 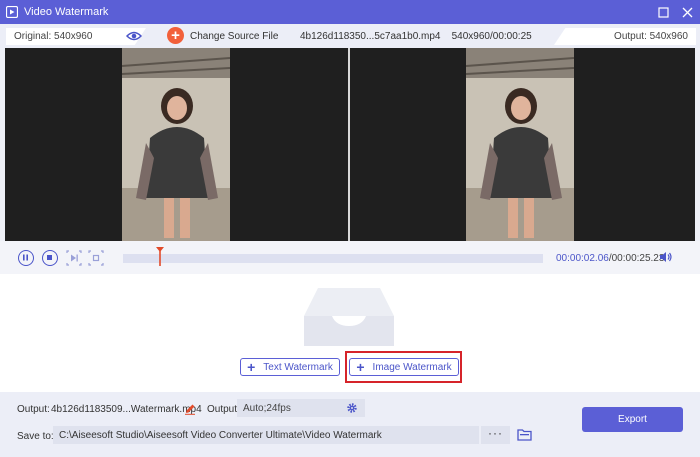 What do you see at coordinates (663, 12) in the screenshot?
I see `maximize-icon` at bounding box center [663, 12].